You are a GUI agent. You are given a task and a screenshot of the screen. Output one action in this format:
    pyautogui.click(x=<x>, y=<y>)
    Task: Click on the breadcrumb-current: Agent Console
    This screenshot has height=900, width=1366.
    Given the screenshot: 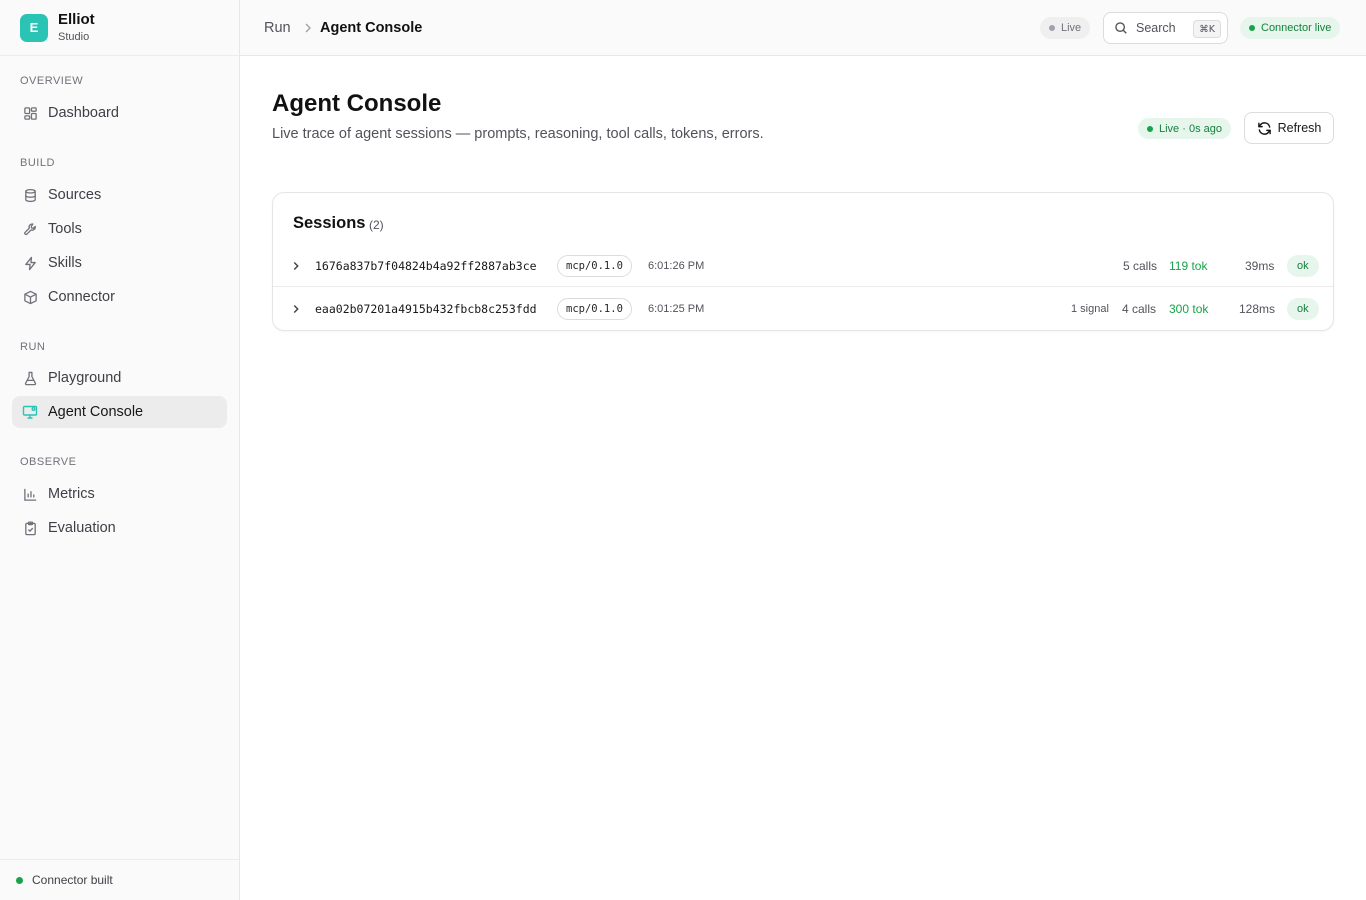 What is the action you would take?
    pyautogui.click(x=371, y=28)
    